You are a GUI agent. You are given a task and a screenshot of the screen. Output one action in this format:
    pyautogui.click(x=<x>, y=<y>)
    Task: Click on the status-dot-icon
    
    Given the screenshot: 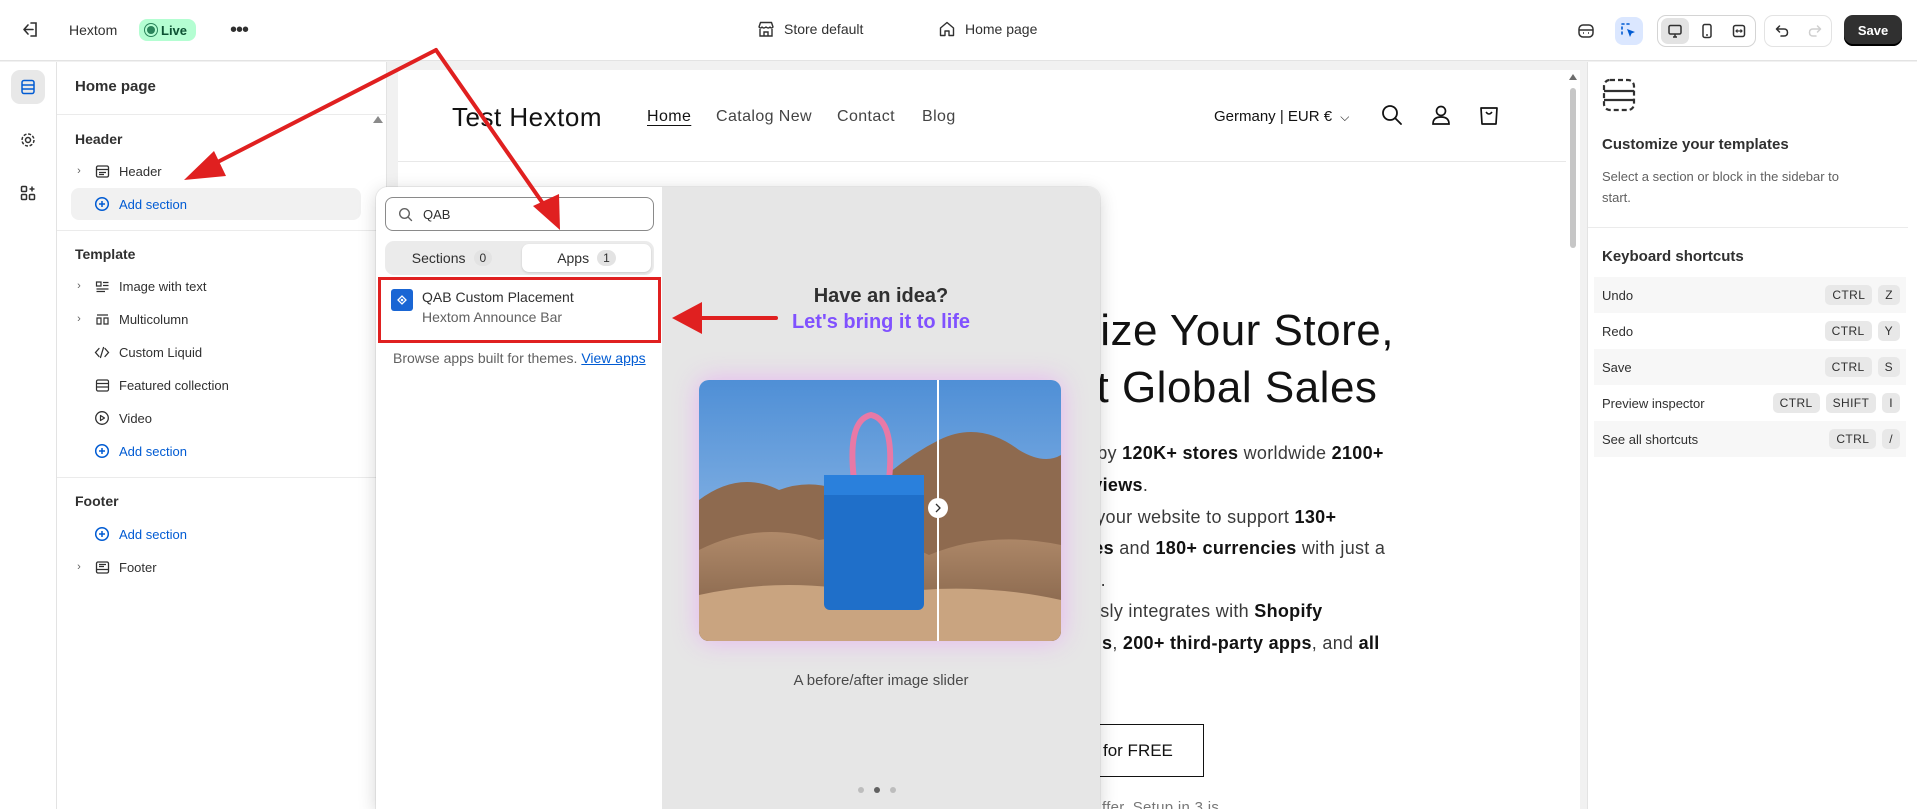 What is the action you would take?
    pyautogui.click(x=151, y=30)
    